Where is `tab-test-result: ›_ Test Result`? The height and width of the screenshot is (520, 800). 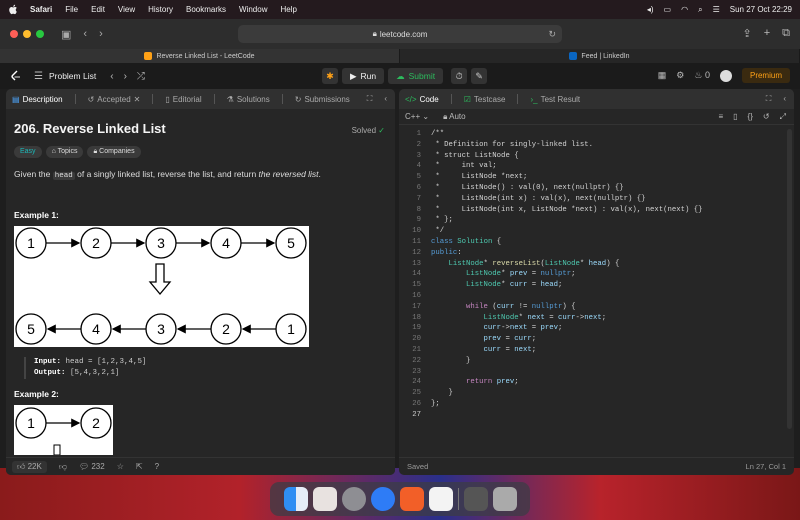
tab-test-result: ›_ Test Result is located at coordinates (555, 99).